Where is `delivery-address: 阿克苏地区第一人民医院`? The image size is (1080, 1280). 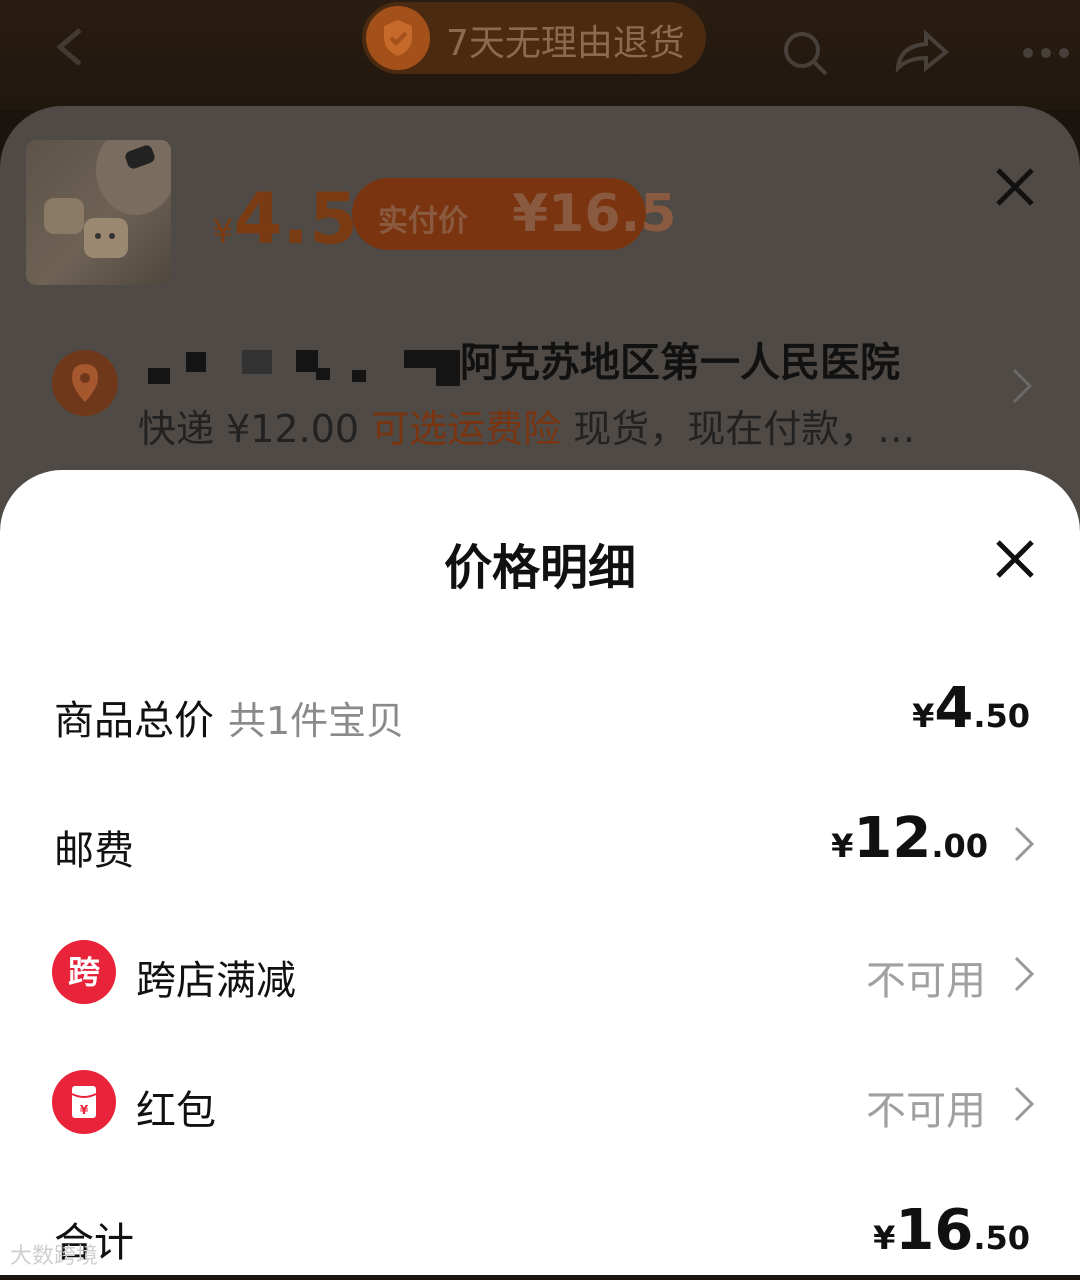
delivery-address: 阿克苏地区第一人民医院 is located at coordinates (680, 359).